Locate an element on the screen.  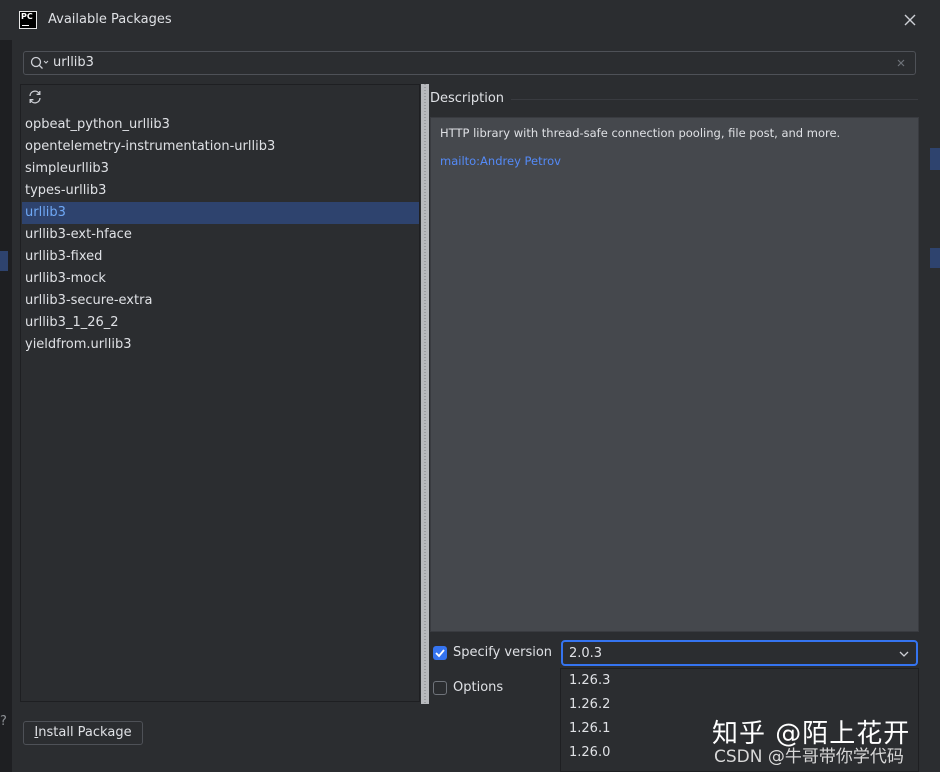
package-list-item: opbeat_python_urllib3 is located at coordinates (220, 125).